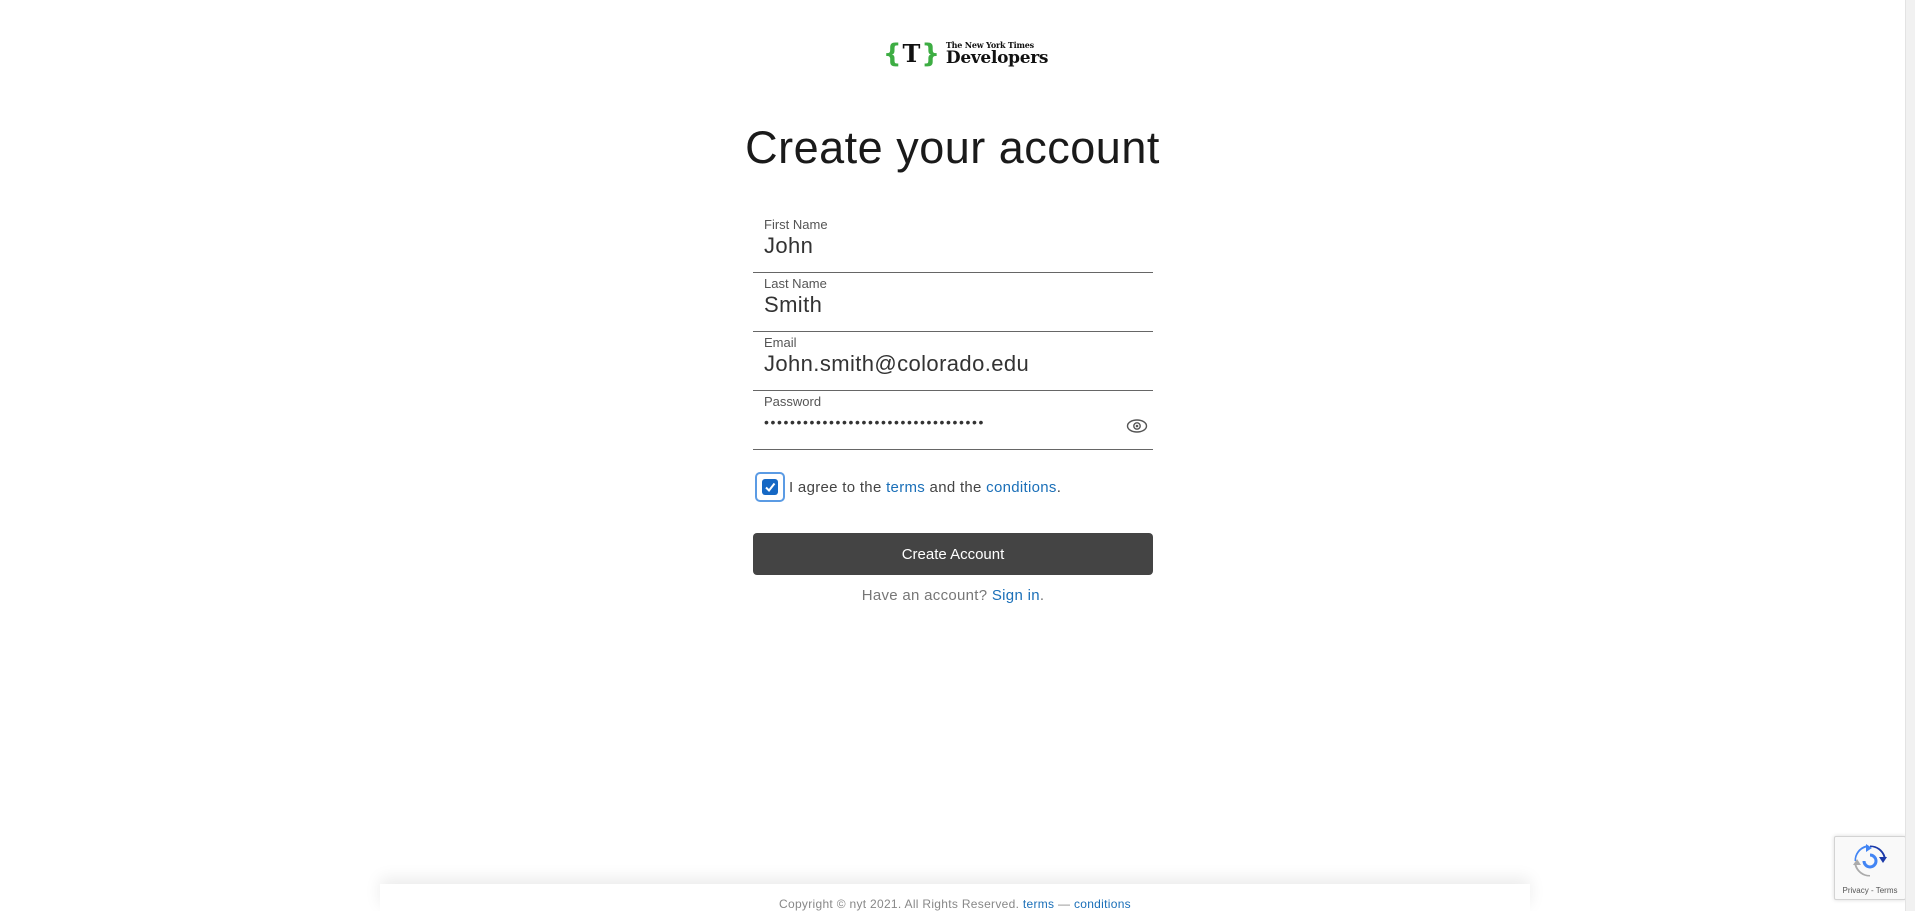  Describe the element at coordinates (997, 58) in the screenshot. I see `logo-product: Developers` at that location.